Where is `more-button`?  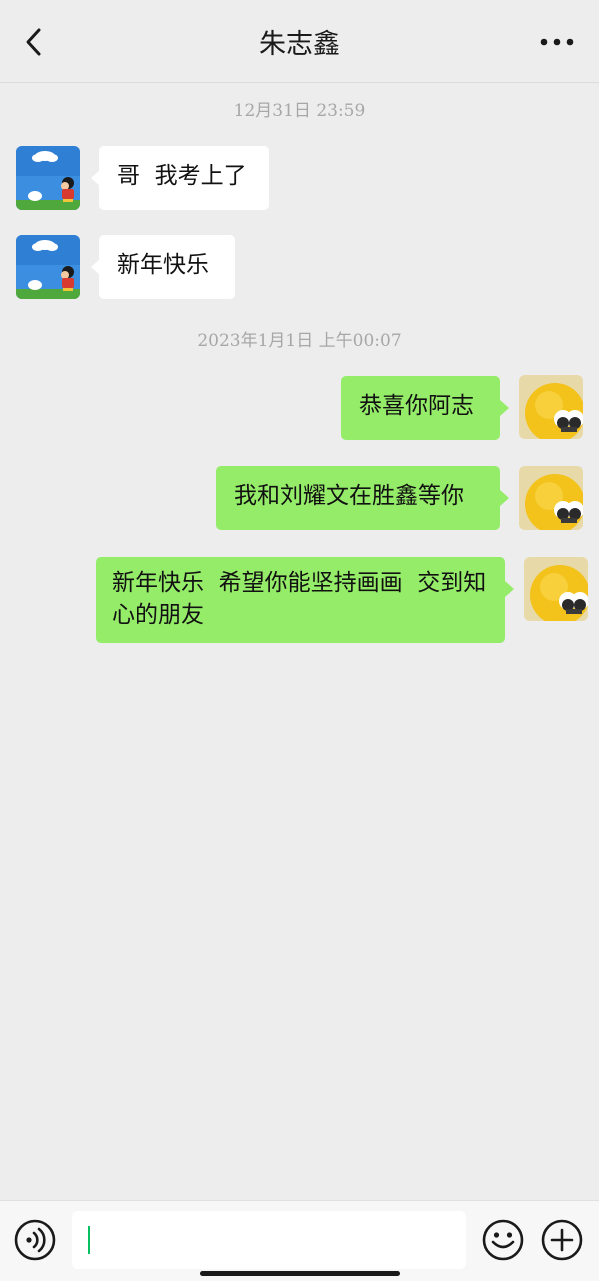
more-button is located at coordinates (557, 42).